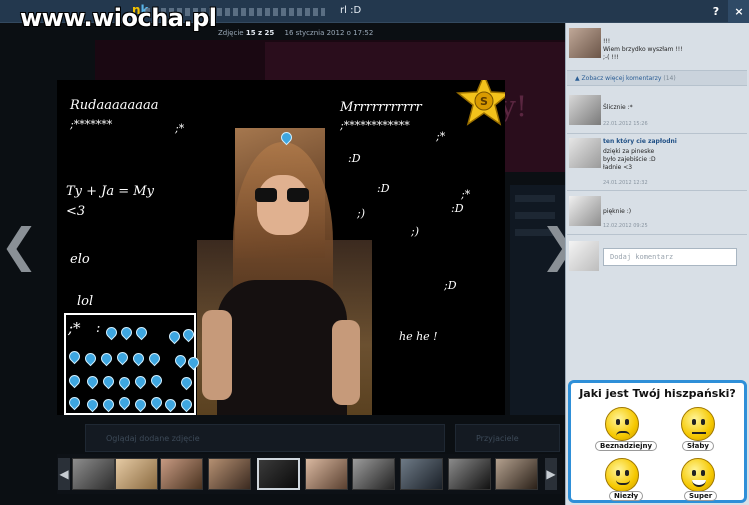 This screenshot has width=749, height=505. What do you see at coordinates (625, 183) in the screenshot?
I see `comment-date: 24.01.2012 12:32` at bounding box center [625, 183].